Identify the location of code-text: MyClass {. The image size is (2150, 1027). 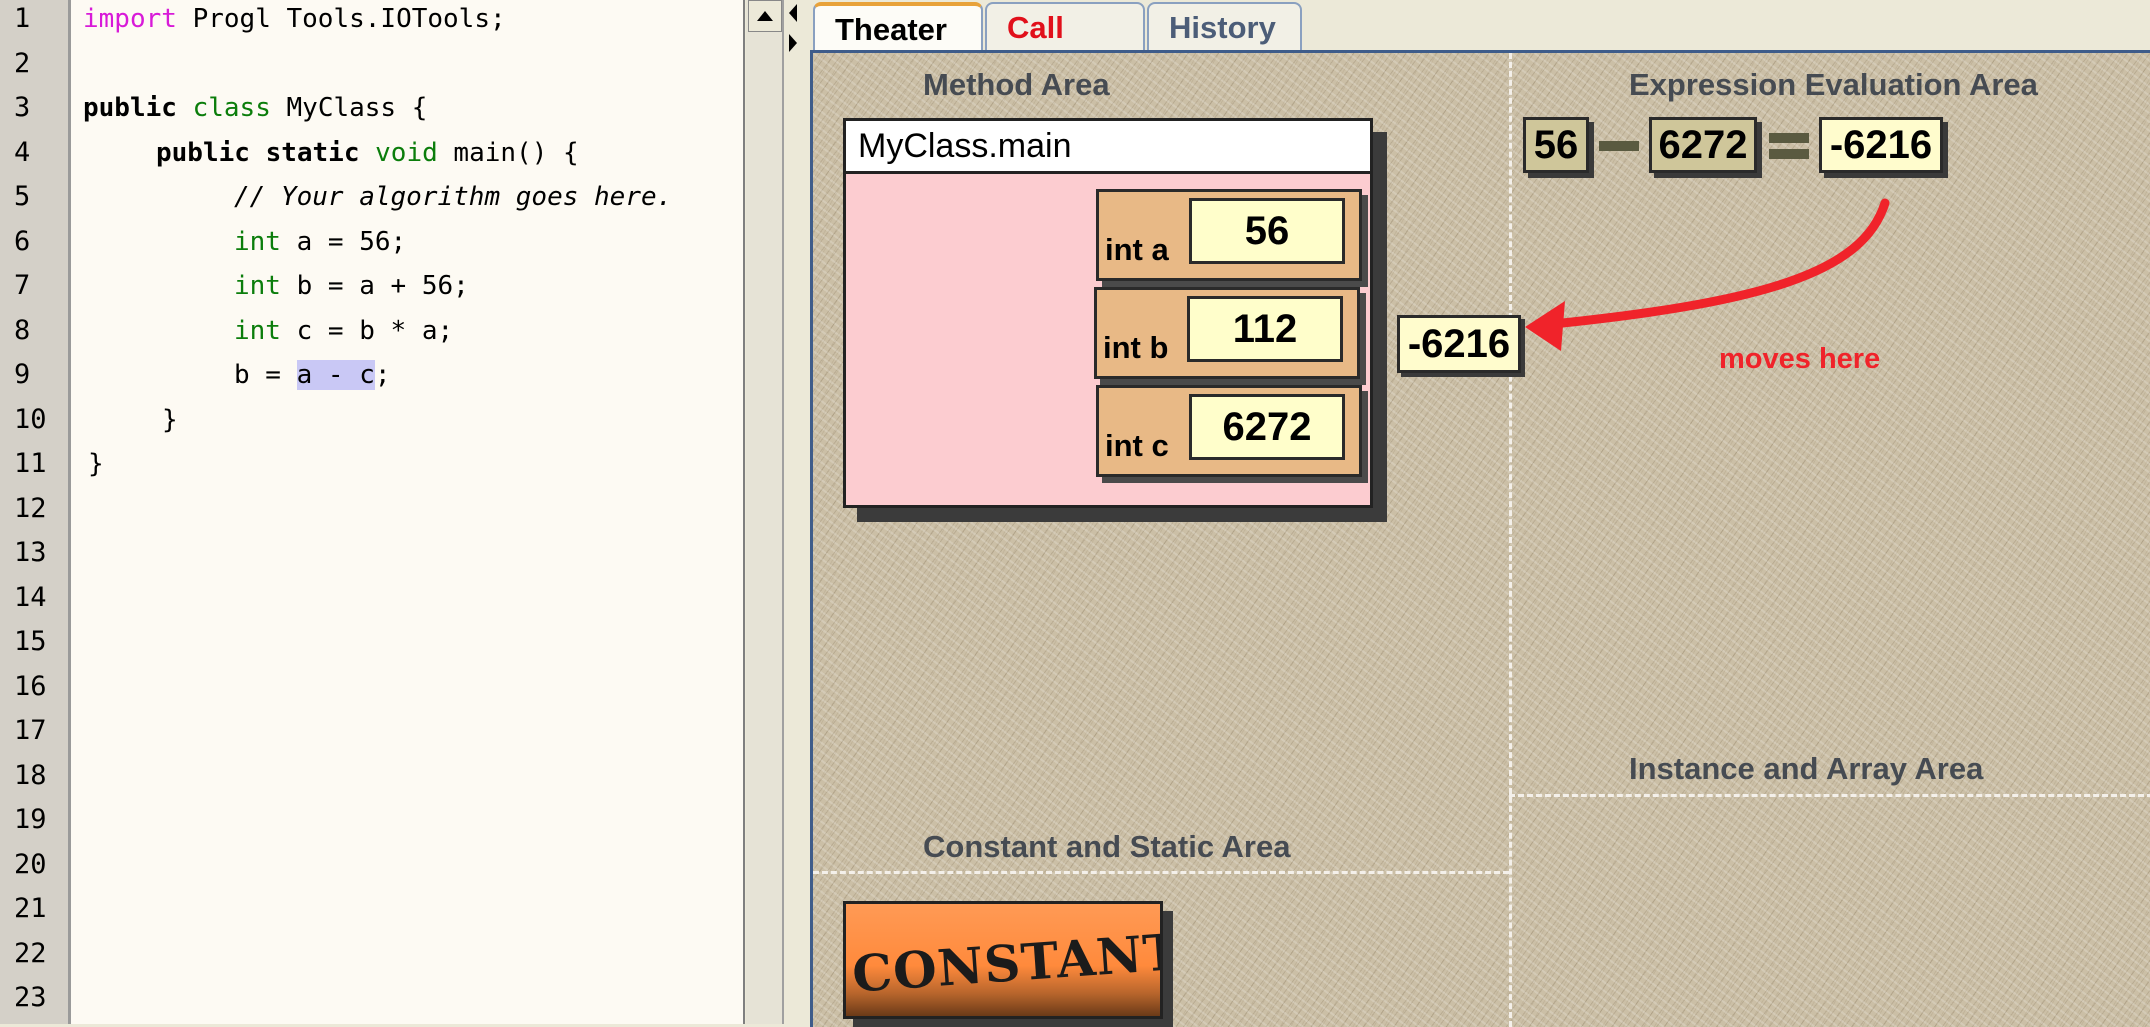
(349, 108).